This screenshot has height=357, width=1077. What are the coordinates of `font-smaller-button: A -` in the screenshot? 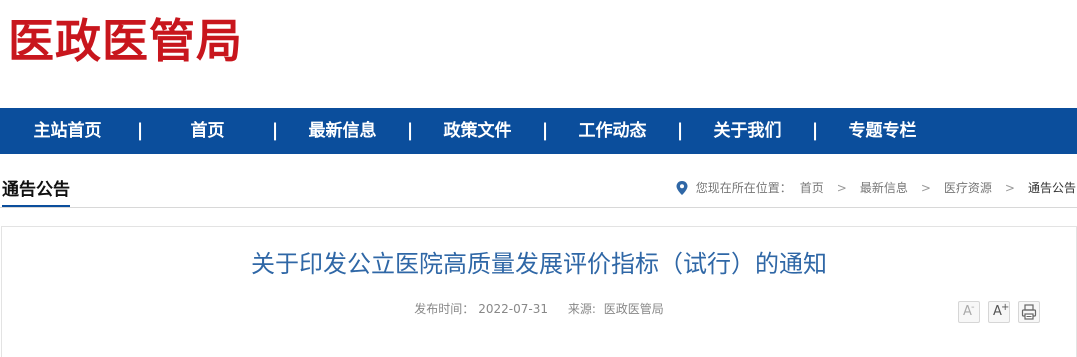 It's located at (969, 312).